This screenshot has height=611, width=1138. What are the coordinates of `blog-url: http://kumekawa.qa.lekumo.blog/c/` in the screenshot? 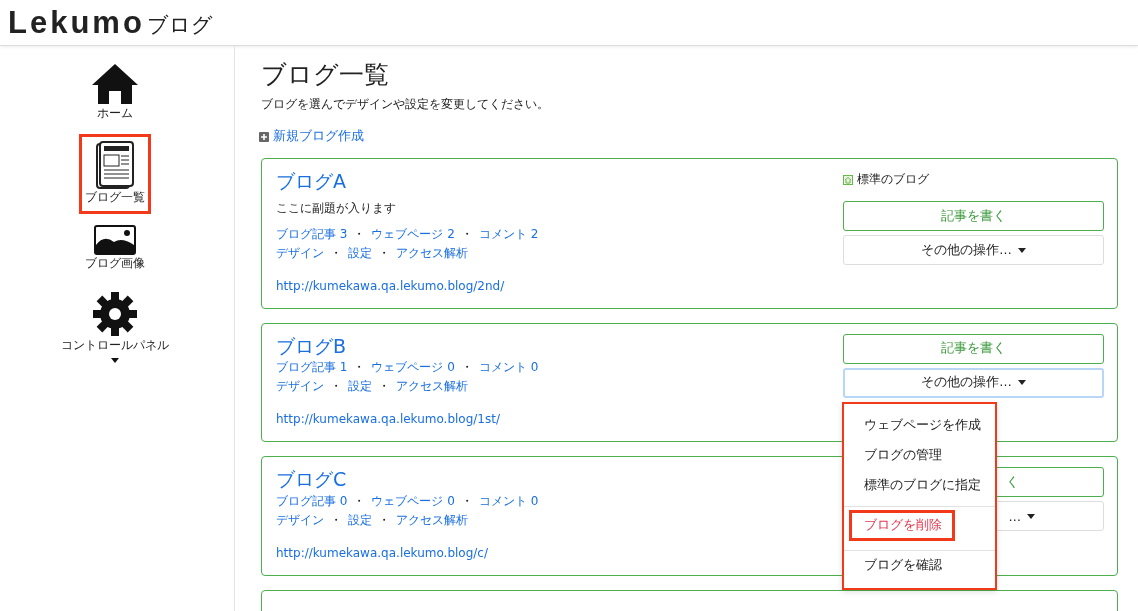 It's located at (382, 553).